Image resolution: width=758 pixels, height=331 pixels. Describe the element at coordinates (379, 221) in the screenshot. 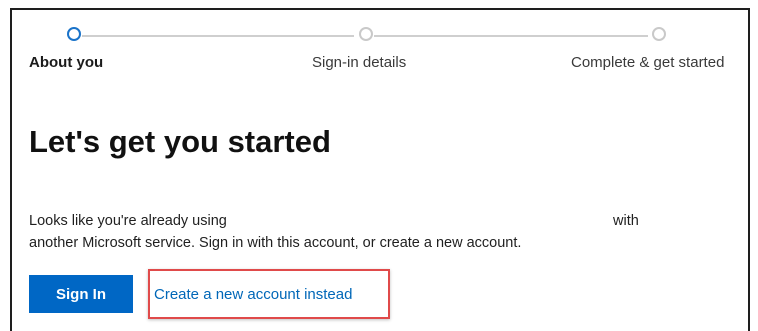

I see `description-line-1: Looks like you're already using with` at that location.